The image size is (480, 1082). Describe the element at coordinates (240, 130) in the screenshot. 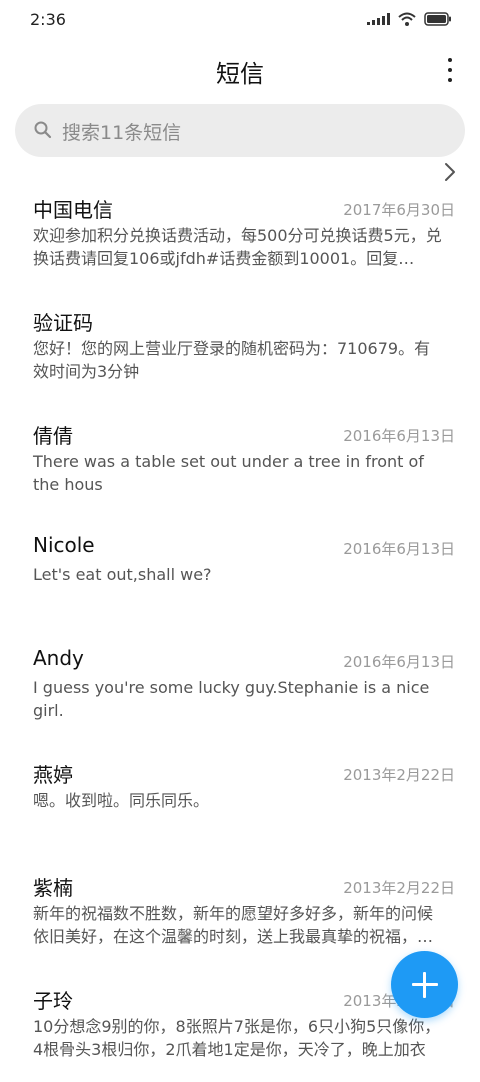

I see `search-input: 搜索11条短信` at that location.